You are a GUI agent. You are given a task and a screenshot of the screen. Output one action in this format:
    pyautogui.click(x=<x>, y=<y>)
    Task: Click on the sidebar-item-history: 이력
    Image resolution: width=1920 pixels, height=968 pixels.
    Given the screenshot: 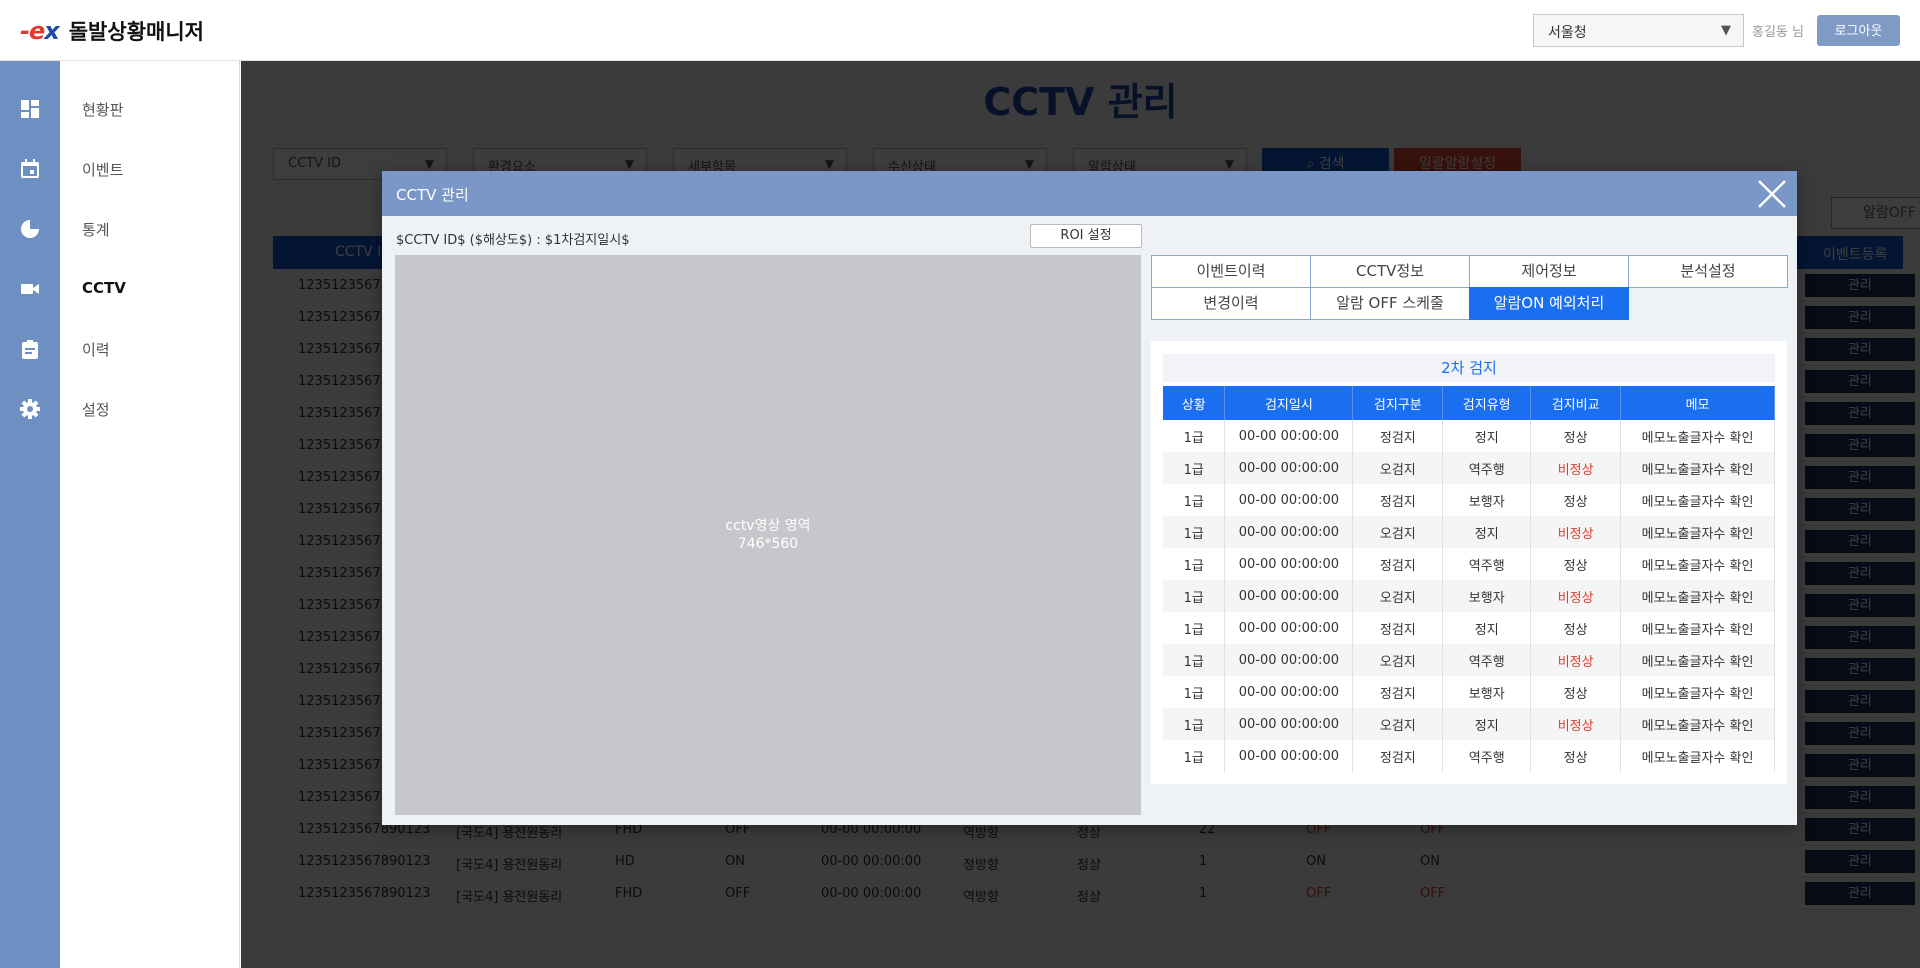 What is the action you would take?
    pyautogui.click(x=96, y=349)
    